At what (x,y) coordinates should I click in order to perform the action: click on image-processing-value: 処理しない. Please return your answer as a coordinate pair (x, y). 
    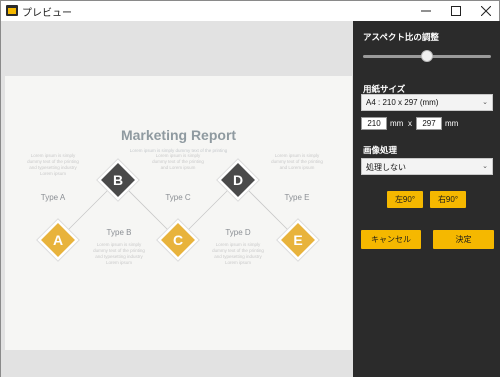
    Looking at the image, I should click on (386, 167).